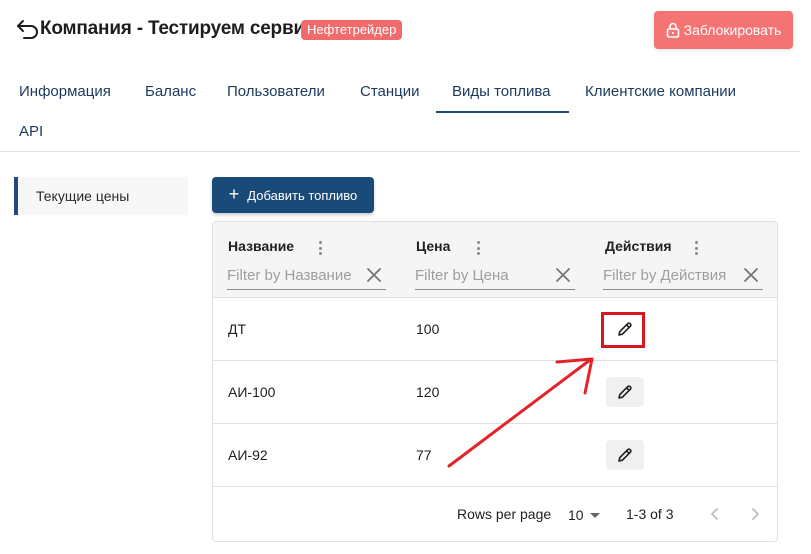 The width and height of the screenshot is (811, 554). Describe the element at coordinates (594, 515) in the screenshot. I see `caret-down-icon` at that location.